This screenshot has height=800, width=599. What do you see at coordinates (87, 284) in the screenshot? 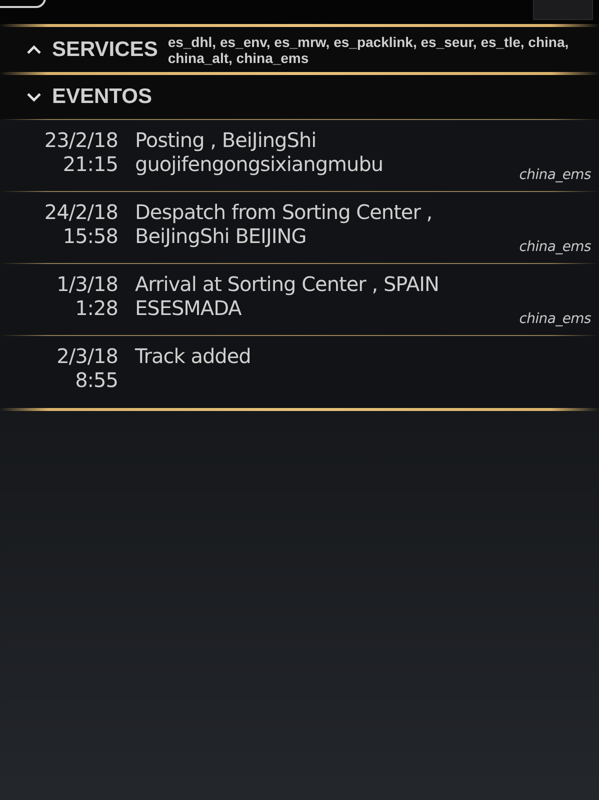
I see `event-date: 1/3/18` at bounding box center [87, 284].